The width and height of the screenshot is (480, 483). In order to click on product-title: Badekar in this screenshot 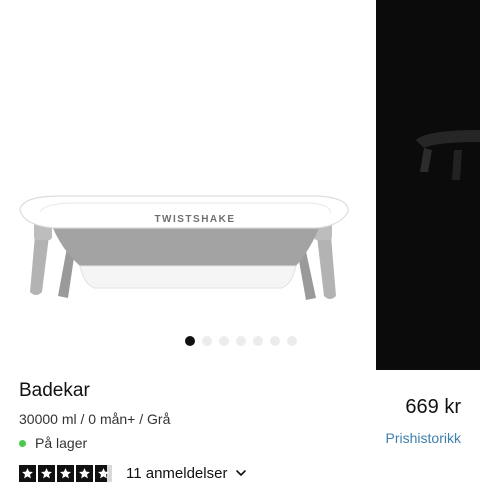, I will do `click(54, 390)`.